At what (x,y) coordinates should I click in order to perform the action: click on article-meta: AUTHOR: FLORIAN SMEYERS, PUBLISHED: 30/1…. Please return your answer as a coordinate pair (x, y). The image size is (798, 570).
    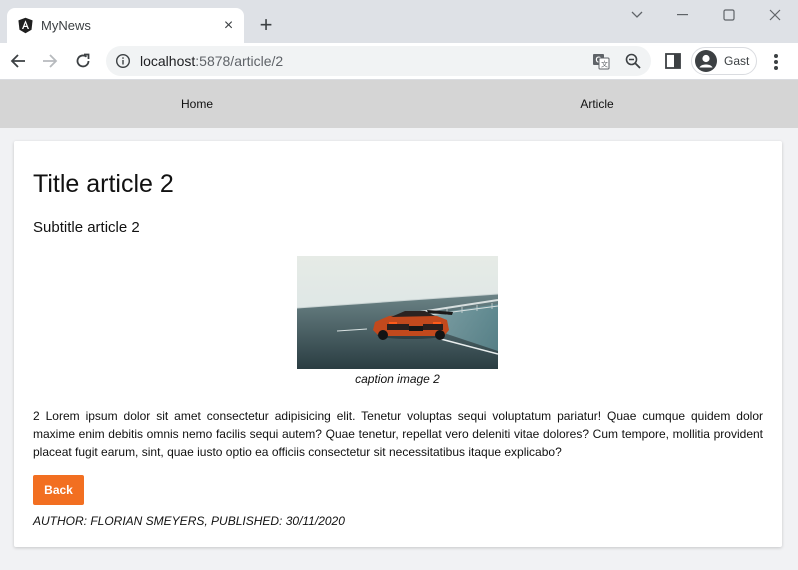
    Looking at the image, I should click on (189, 521).